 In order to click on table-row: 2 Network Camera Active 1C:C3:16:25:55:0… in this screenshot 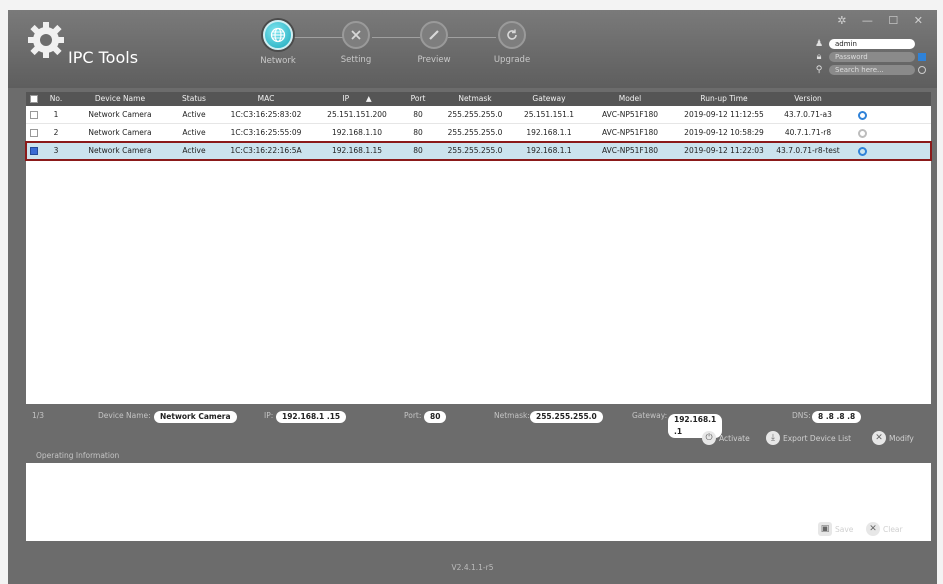, I will do `click(478, 133)`.